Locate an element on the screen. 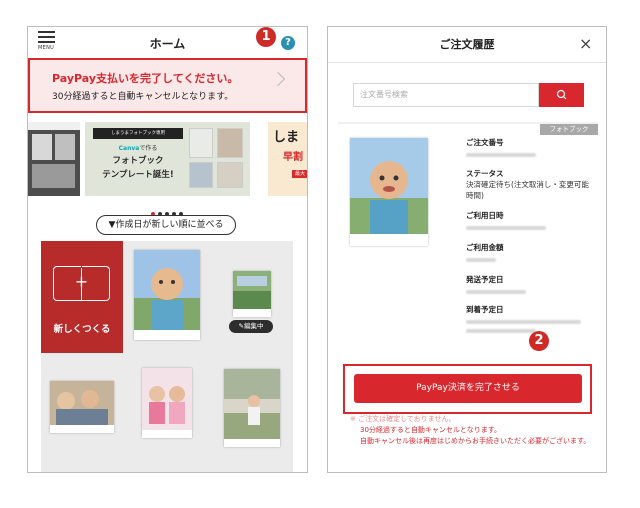 The height and width of the screenshot is (508, 640). slide-image is located at coordinates (54, 159).